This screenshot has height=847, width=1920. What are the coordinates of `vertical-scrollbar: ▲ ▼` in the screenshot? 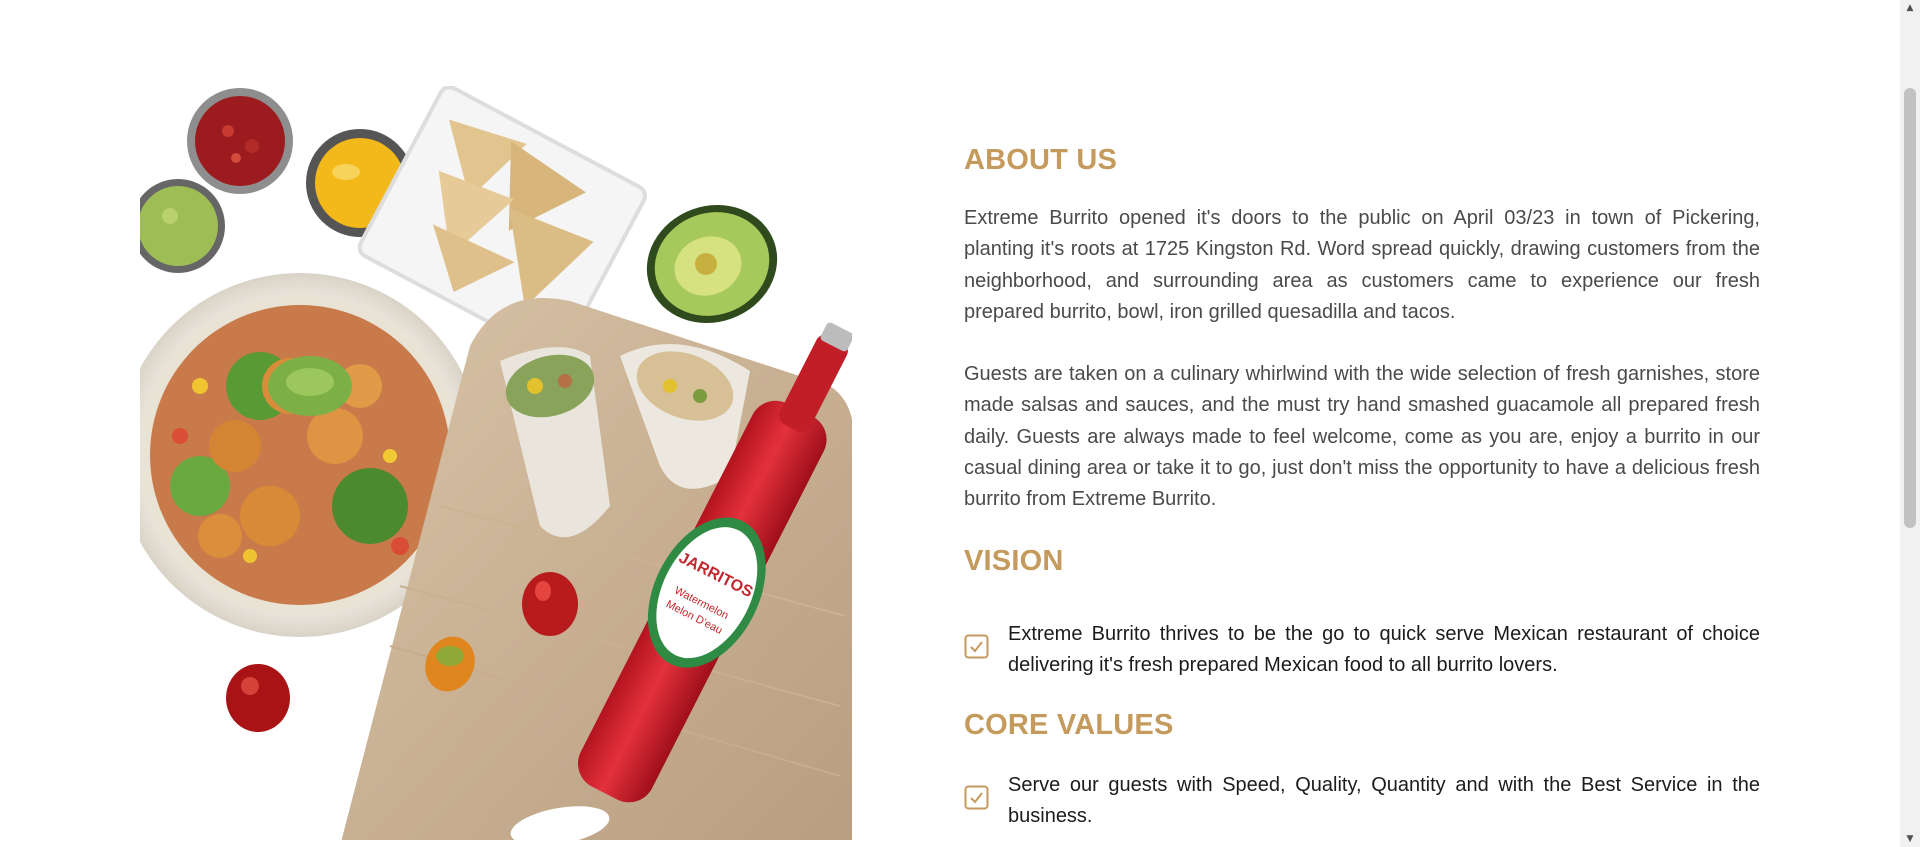 It's located at (1910, 423).